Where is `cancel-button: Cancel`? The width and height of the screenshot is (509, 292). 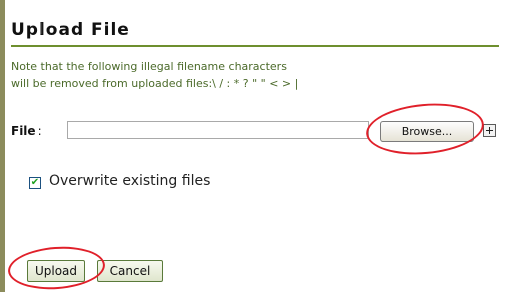
cancel-button: Cancel is located at coordinates (130, 271).